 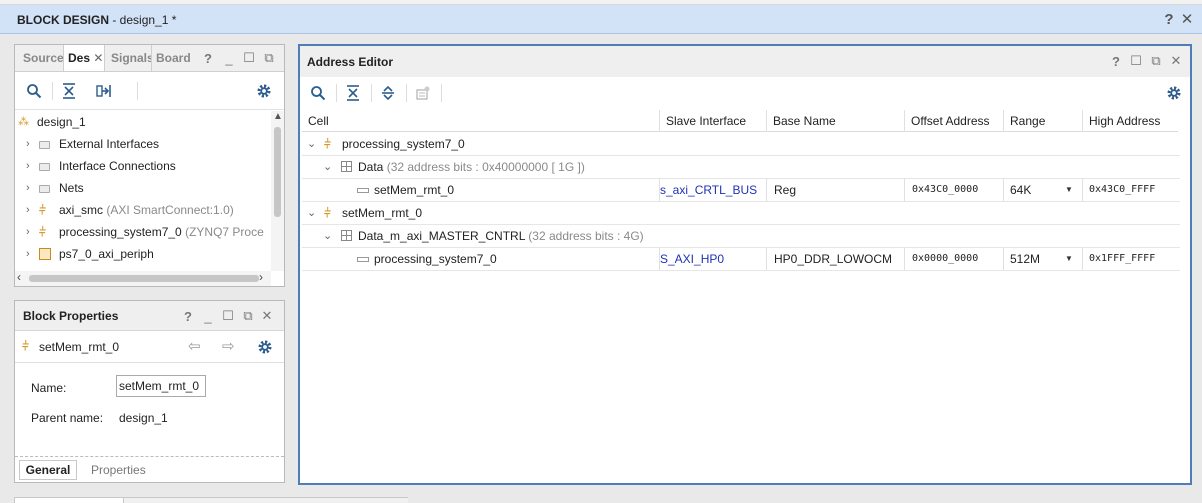 What do you see at coordinates (388, 93) in the screenshot?
I see `expand-all-icon` at bounding box center [388, 93].